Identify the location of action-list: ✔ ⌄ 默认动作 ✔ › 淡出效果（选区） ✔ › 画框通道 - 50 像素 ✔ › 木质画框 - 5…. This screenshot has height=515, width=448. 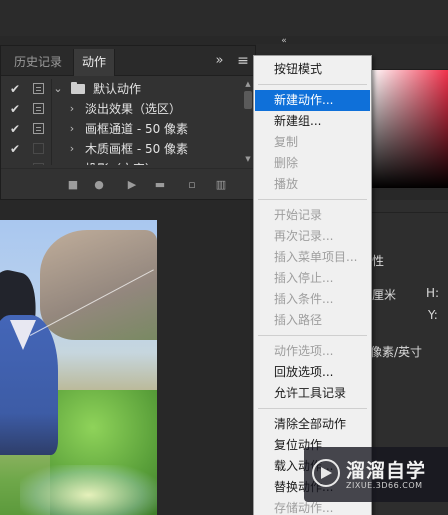
(121, 122).